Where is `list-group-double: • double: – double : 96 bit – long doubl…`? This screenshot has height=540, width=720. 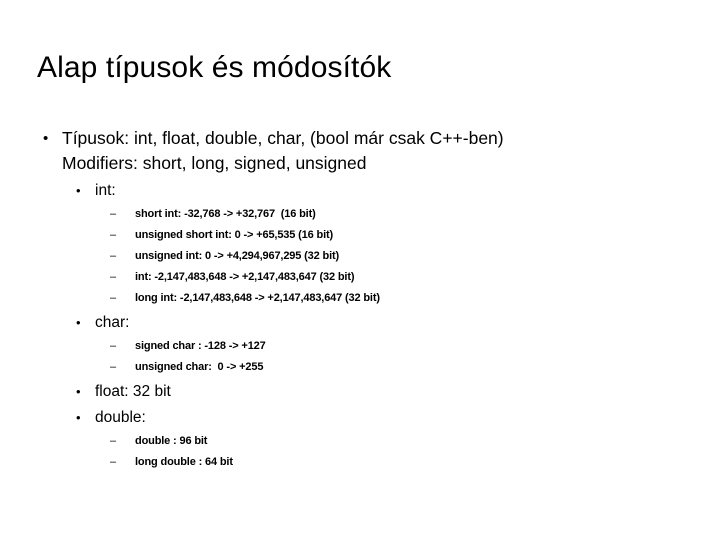
list-group-double: • double: – double : 96 bit – long doubl… is located at coordinates (360, 439).